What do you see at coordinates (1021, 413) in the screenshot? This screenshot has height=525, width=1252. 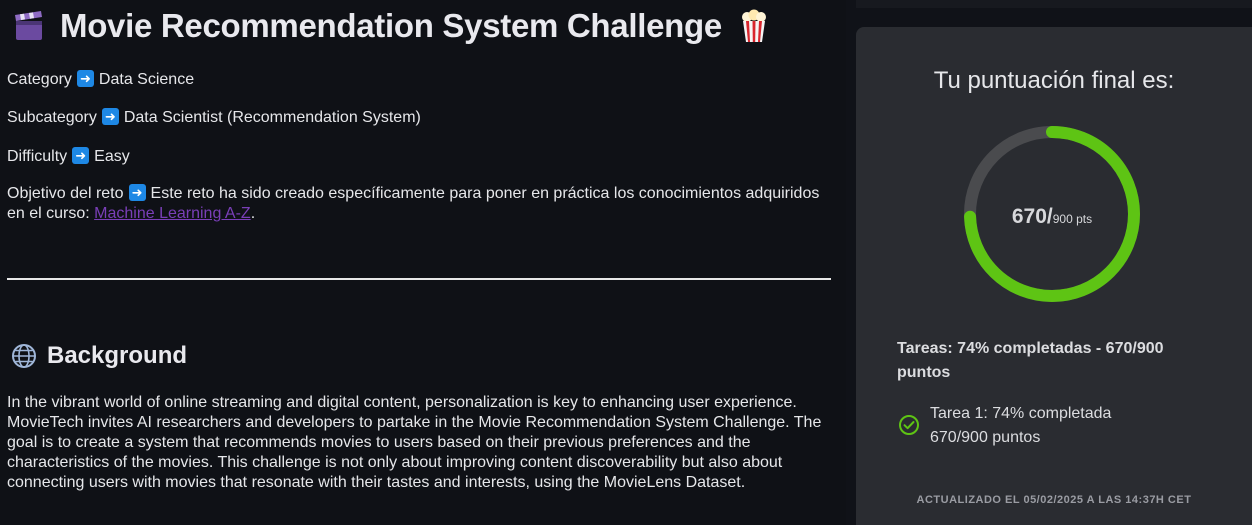 I see `task-progress: Tarea 1: 74% completada` at bounding box center [1021, 413].